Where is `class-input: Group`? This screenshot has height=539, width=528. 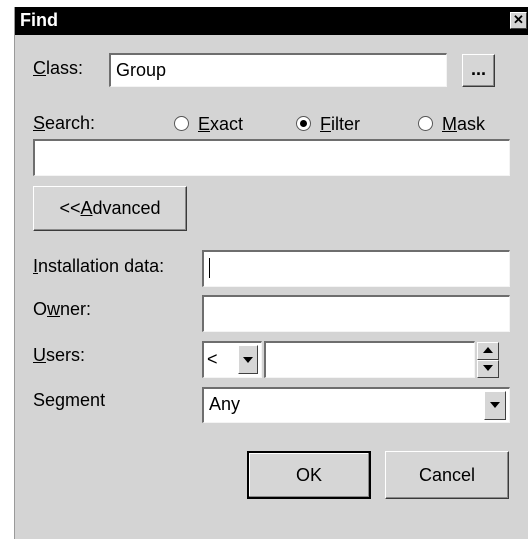
class-input: Group is located at coordinates (278, 70).